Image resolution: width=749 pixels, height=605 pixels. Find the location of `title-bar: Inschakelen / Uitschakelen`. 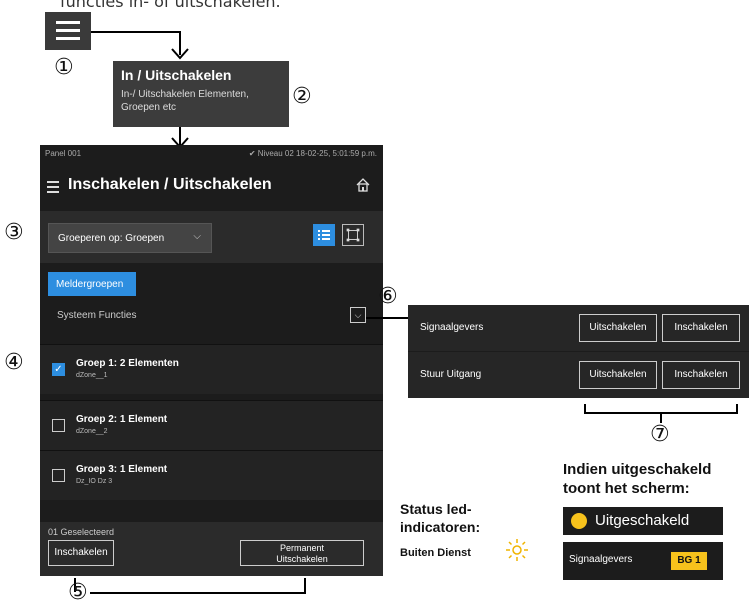

title-bar: Inschakelen / Uitschakelen is located at coordinates (211, 187).